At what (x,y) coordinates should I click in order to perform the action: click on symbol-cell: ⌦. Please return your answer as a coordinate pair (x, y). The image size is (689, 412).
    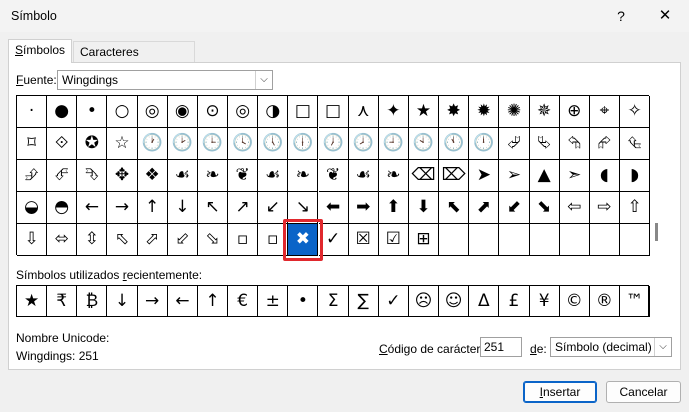
    Looking at the image, I should click on (454, 176).